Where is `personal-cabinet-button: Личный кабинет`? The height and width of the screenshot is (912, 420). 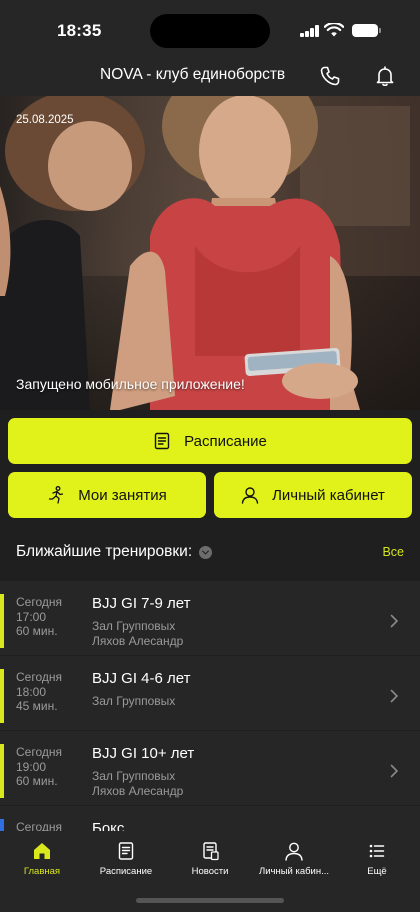 personal-cabinet-button: Личный кабинет is located at coordinates (313, 495).